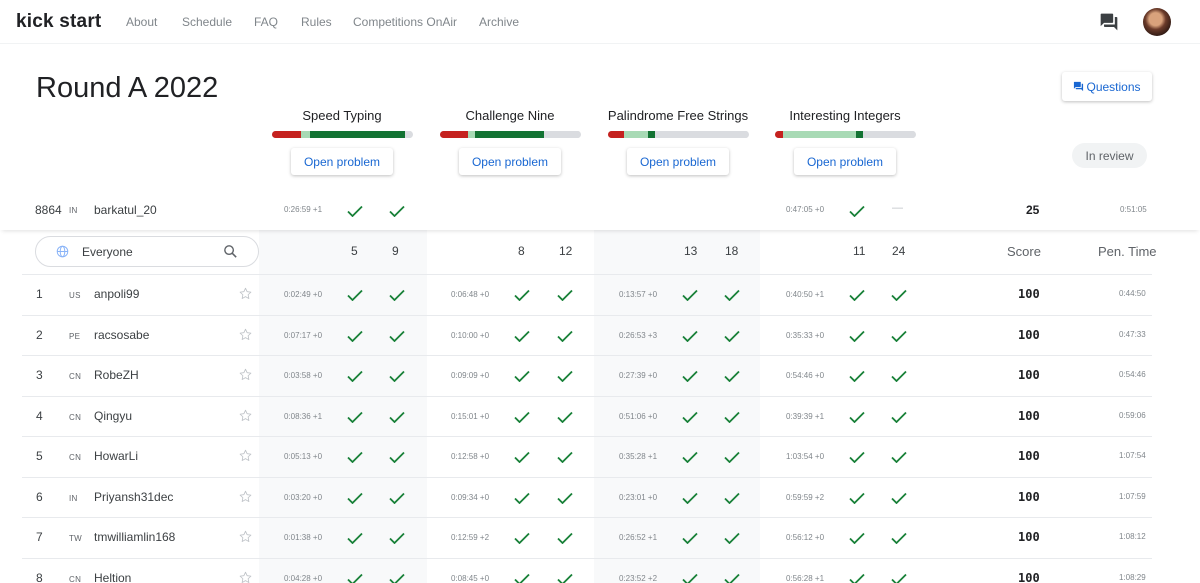 The image size is (1200, 583). I want to click on problem-name: Speed Typing, so click(342, 115).